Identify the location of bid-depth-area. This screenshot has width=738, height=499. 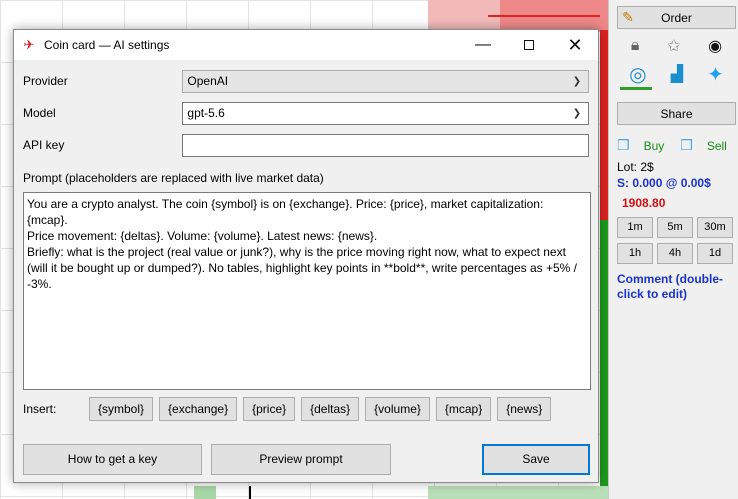
(518, 492).